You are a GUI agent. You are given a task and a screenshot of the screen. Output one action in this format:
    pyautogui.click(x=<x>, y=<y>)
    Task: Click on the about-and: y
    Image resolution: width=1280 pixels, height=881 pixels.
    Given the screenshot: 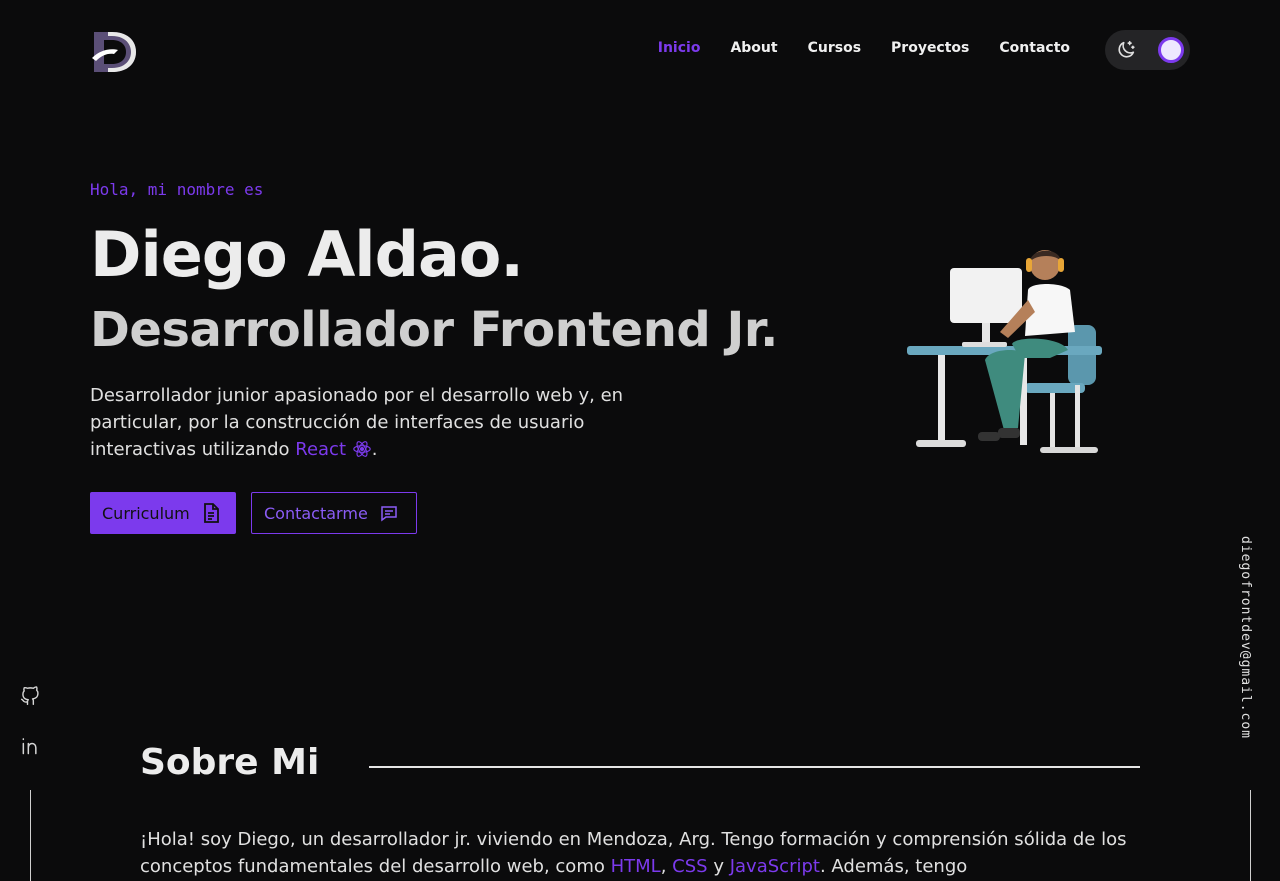 What is the action you would take?
    pyautogui.click(x=718, y=866)
    